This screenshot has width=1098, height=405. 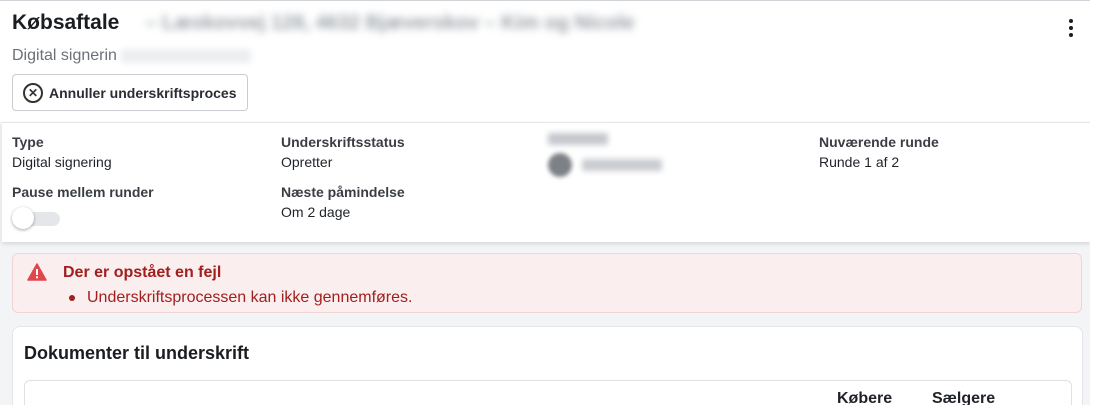 I want to click on documents-table: Købere Sælgere, so click(x=548, y=392).